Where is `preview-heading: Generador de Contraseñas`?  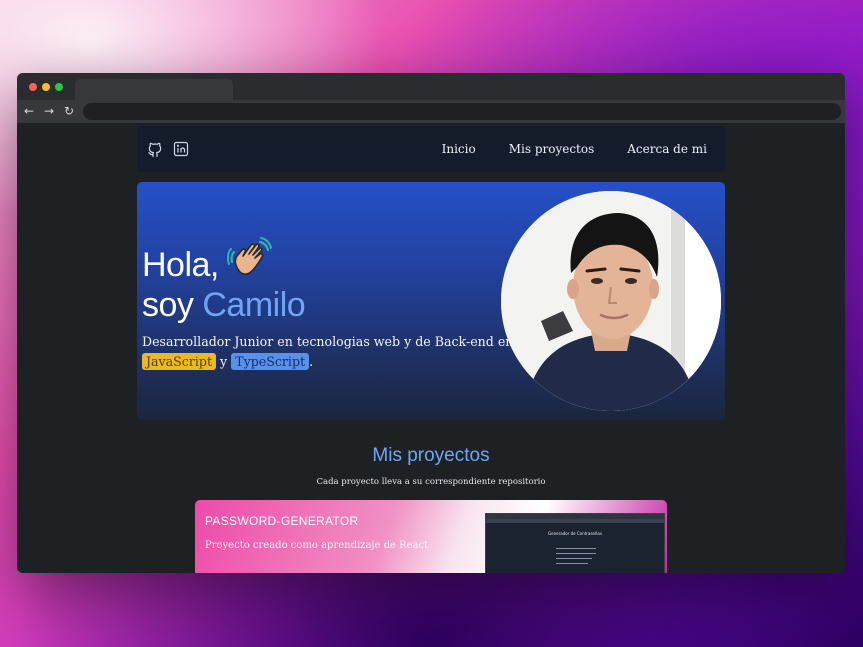 preview-heading: Generador de Contraseñas is located at coordinates (575, 533).